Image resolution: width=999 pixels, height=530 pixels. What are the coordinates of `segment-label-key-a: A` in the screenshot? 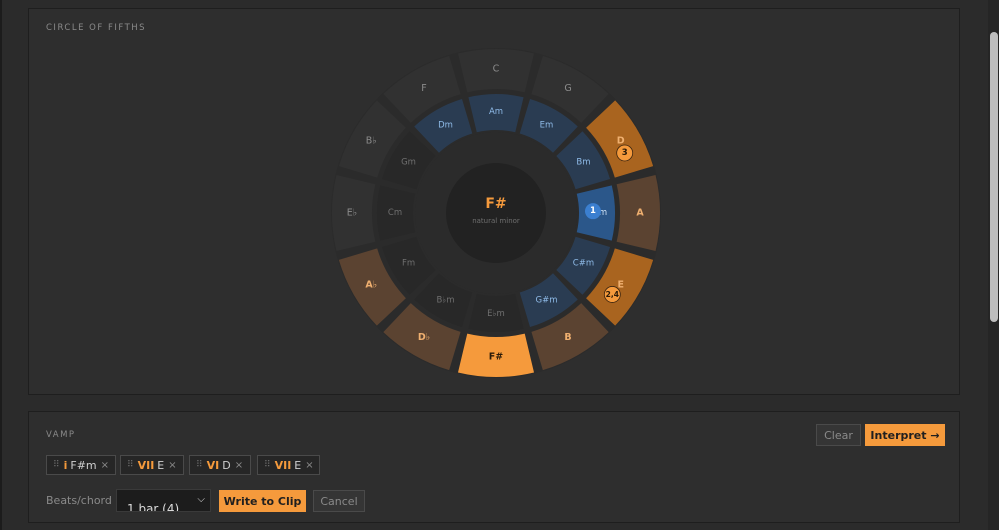 It's located at (640, 213).